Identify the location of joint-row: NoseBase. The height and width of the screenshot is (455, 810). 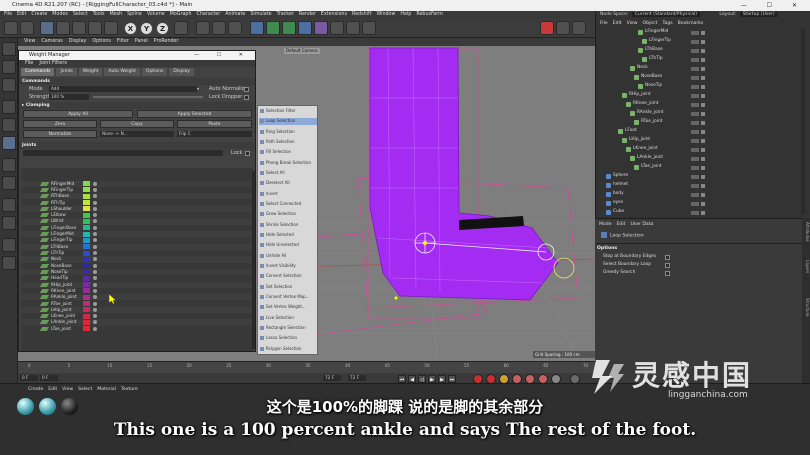
(137, 266).